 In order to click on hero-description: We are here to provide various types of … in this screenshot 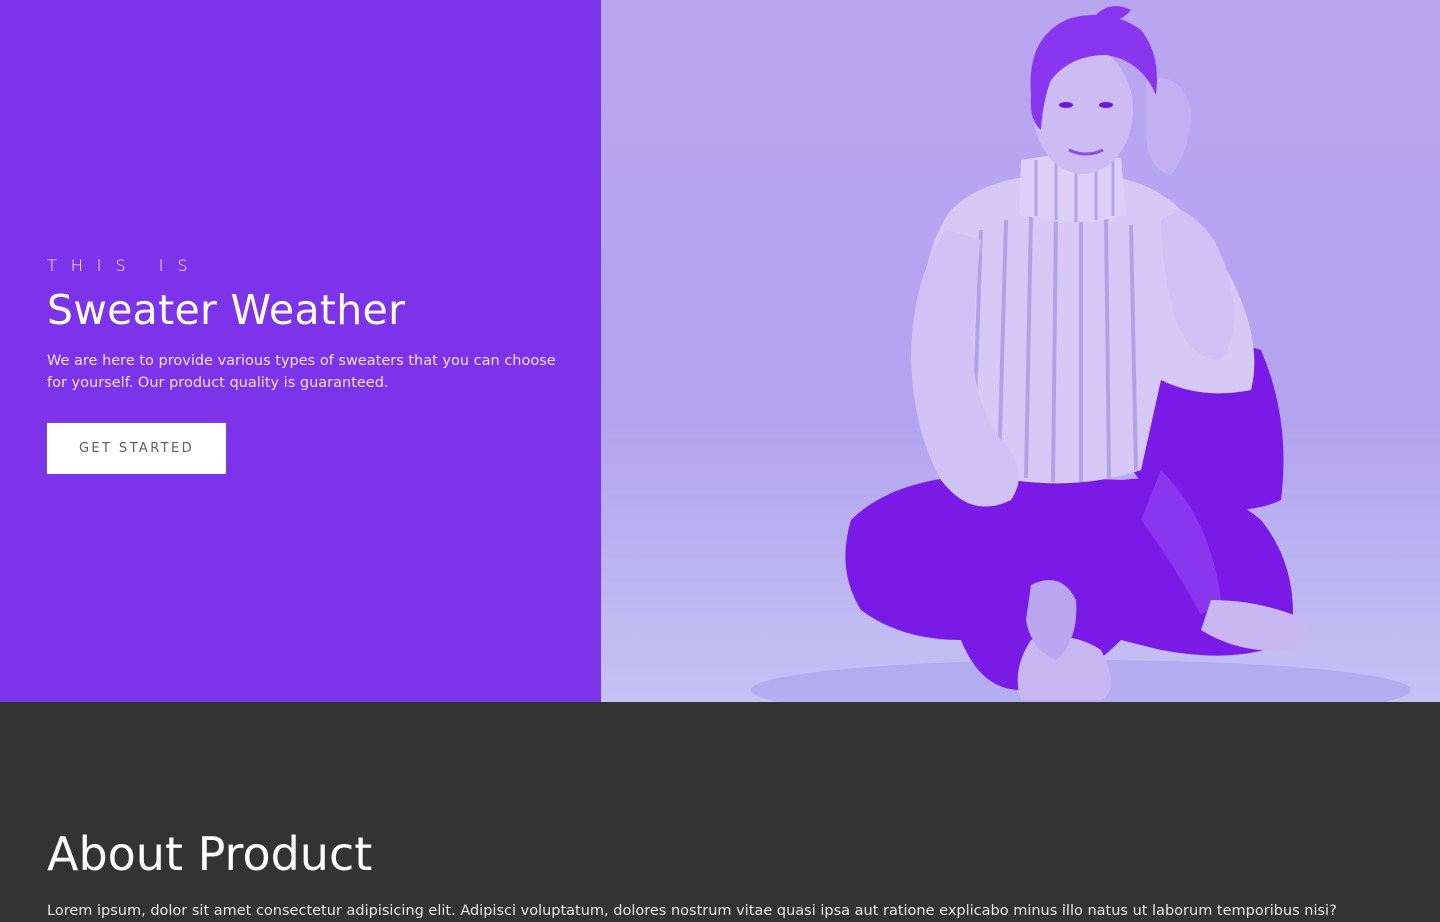, I will do `click(301, 372)`.